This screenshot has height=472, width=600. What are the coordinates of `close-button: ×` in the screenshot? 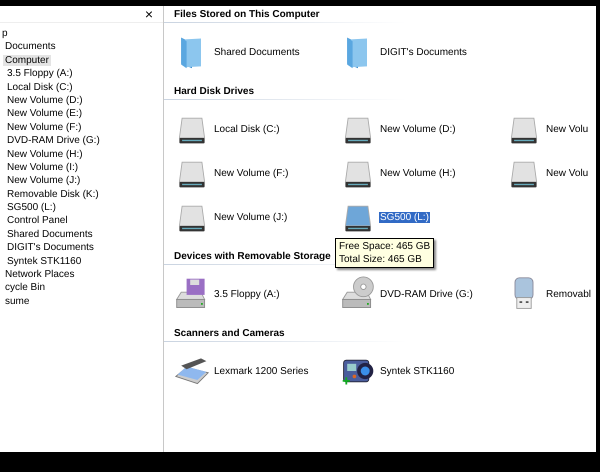 It's located at (148, 14).